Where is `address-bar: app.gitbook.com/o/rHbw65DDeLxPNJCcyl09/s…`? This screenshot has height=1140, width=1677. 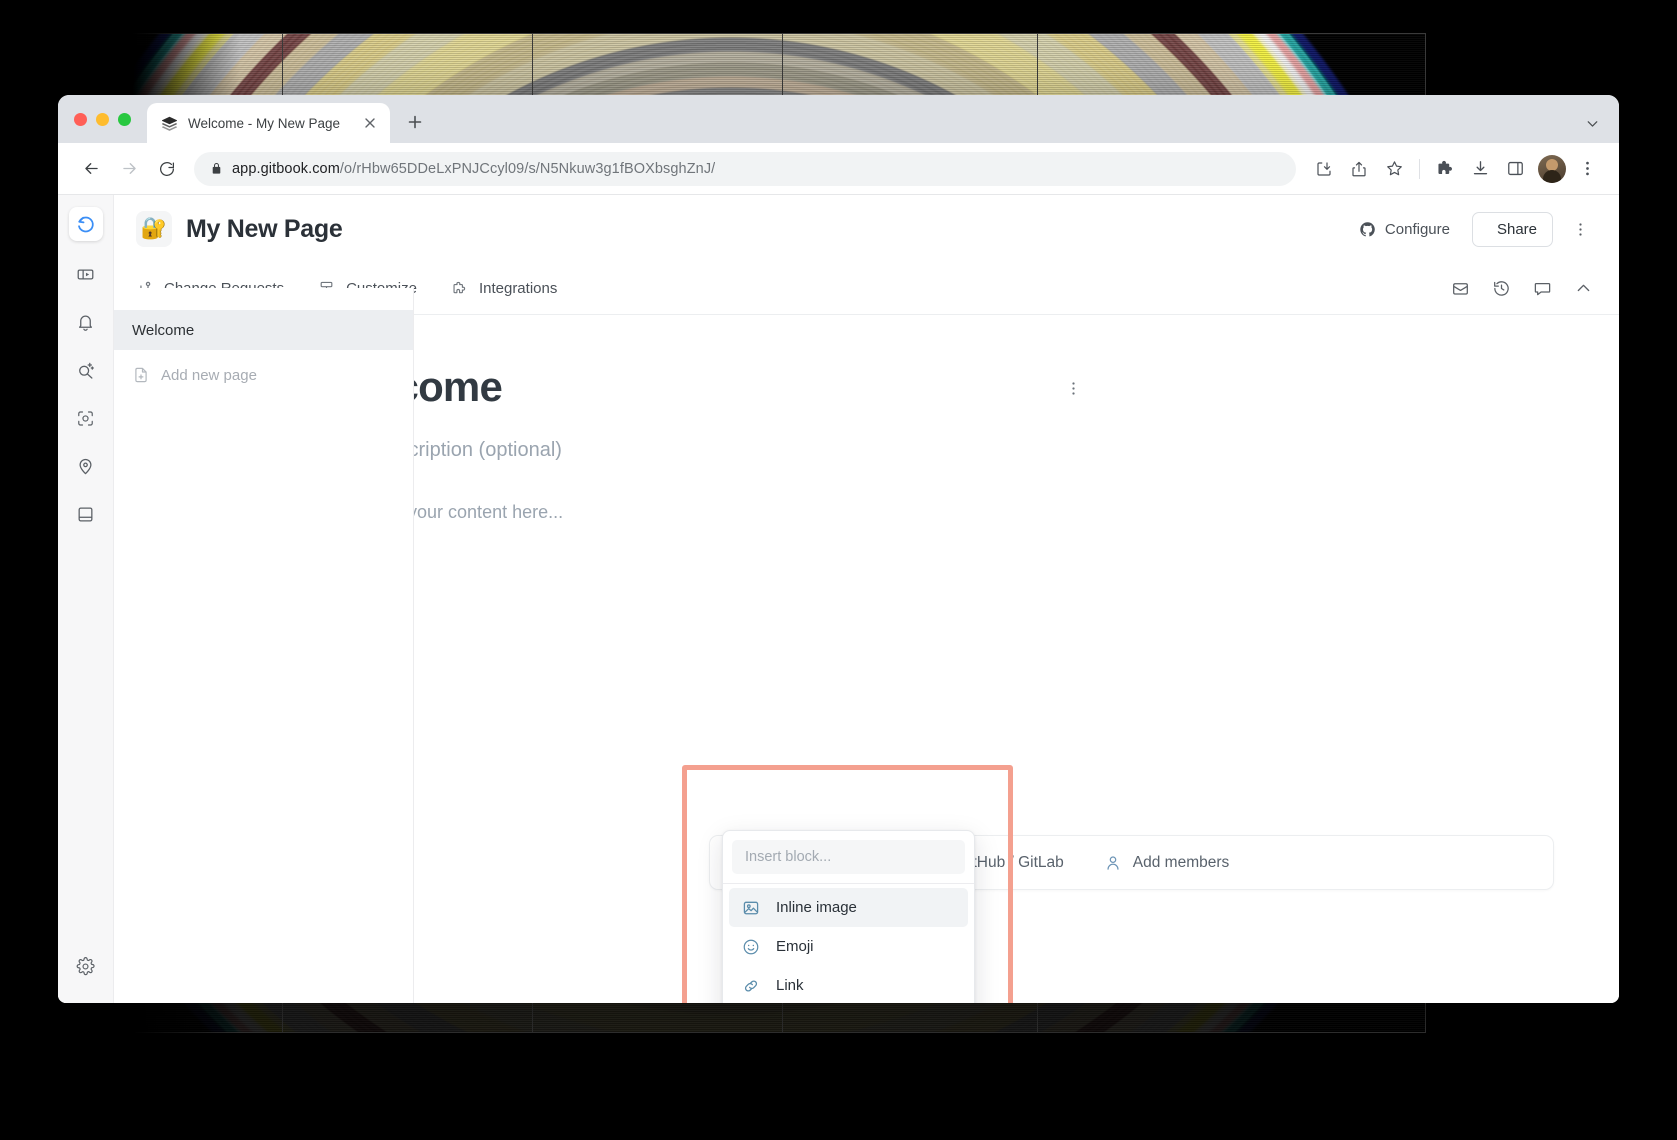 address-bar: app.gitbook.com/o/rHbw65DDeLxPNJCcyl09/s… is located at coordinates (745, 168).